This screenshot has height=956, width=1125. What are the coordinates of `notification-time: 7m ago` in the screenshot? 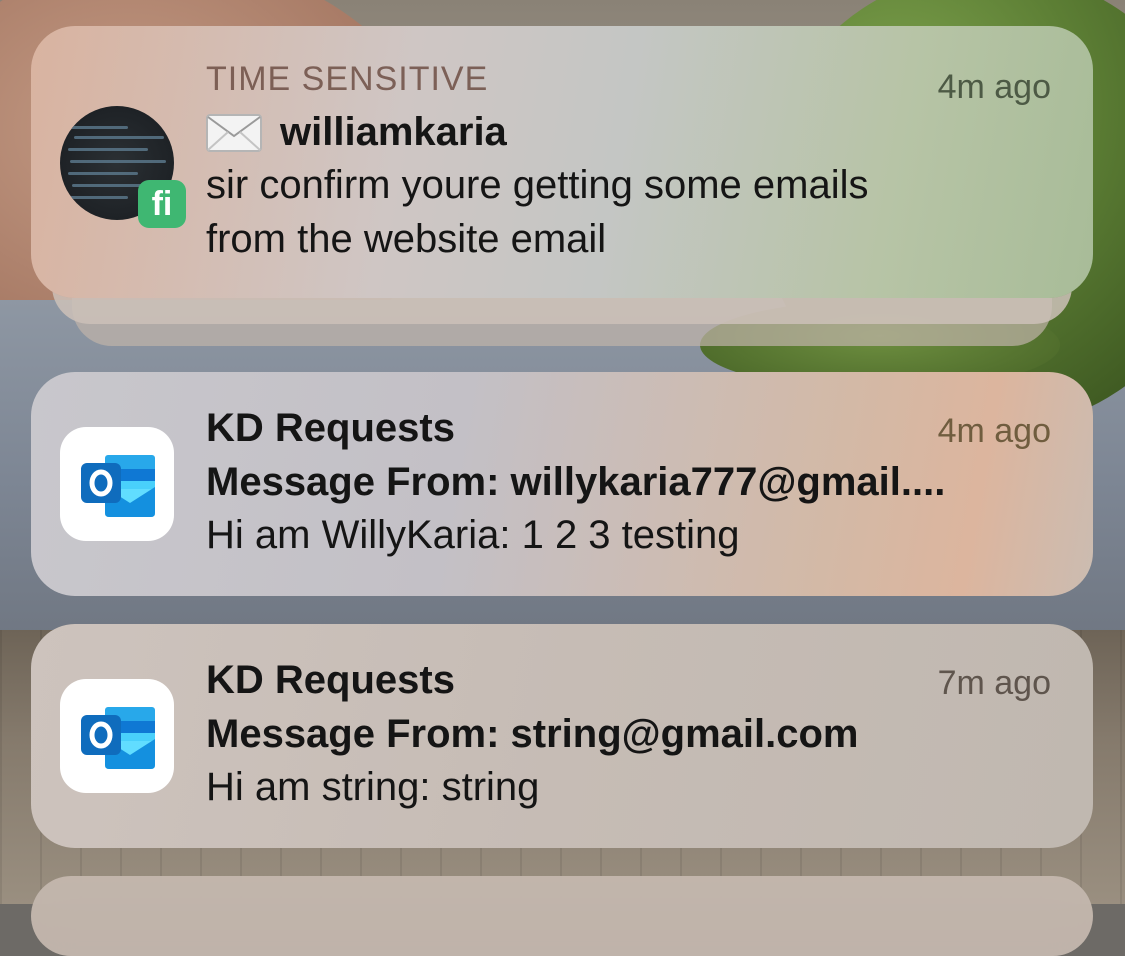 It's located at (994, 683).